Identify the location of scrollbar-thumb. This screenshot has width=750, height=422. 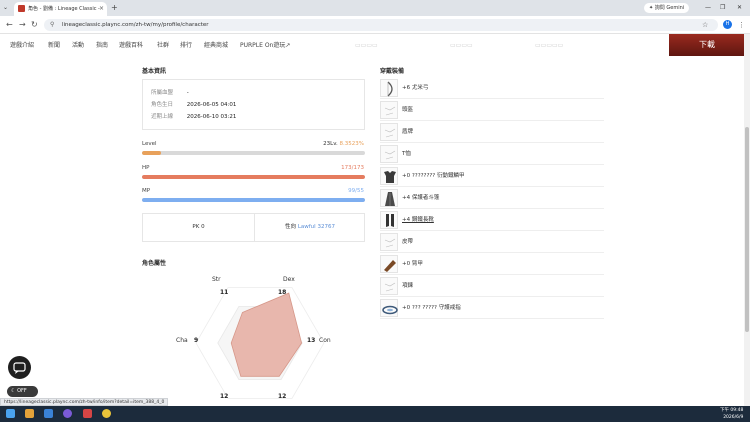
(747, 229).